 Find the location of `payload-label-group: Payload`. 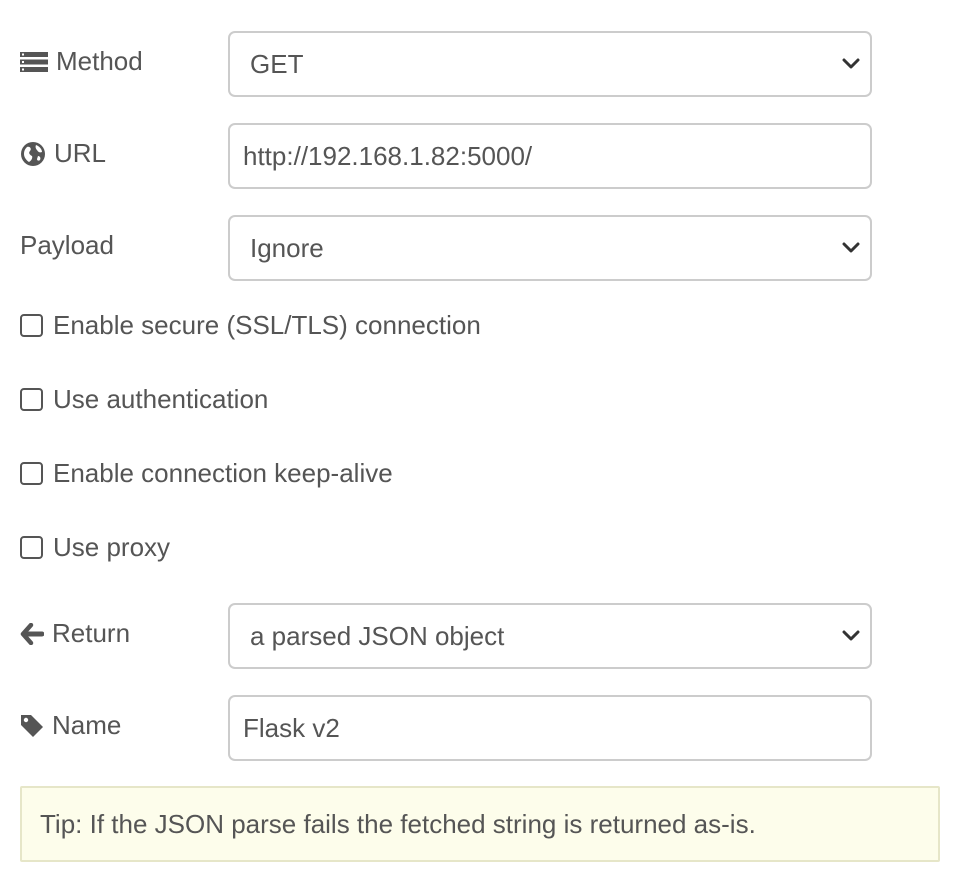

payload-label-group: Payload is located at coordinates (67, 245).